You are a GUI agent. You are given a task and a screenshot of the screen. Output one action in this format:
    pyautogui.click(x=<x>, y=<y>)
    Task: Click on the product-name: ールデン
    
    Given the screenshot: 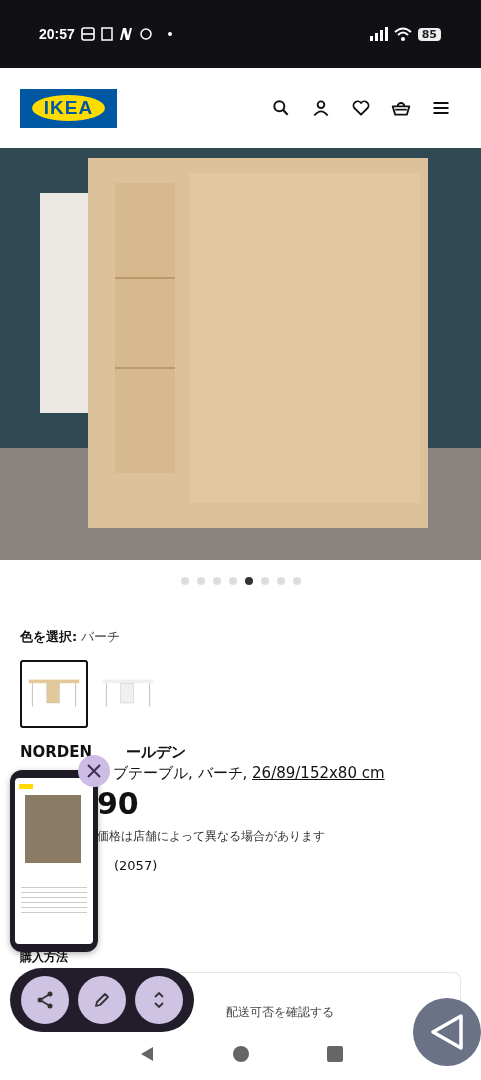 What is the action you would take?
    pyautogui.click(x=156, y=752)
    